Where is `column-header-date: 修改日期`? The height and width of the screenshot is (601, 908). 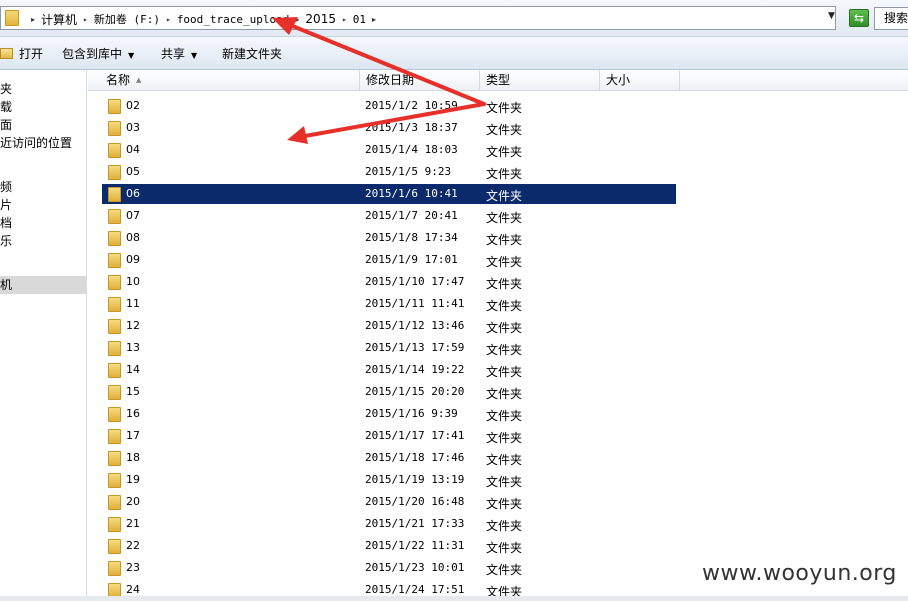
column-header-date: 修改日期 is located at coordinates (420, 80).